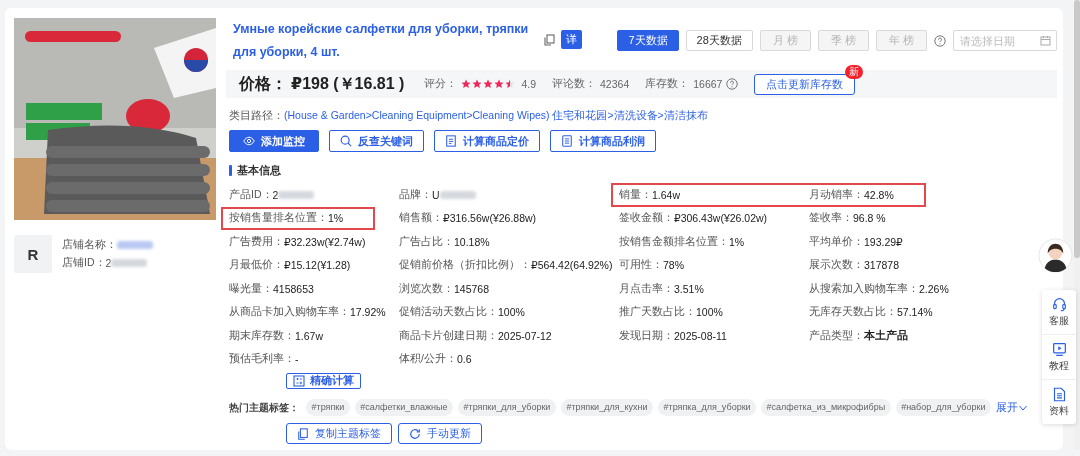 The image size is (1080, 456). I want to click on metric-label: 广告费用：, so click(256, 241).